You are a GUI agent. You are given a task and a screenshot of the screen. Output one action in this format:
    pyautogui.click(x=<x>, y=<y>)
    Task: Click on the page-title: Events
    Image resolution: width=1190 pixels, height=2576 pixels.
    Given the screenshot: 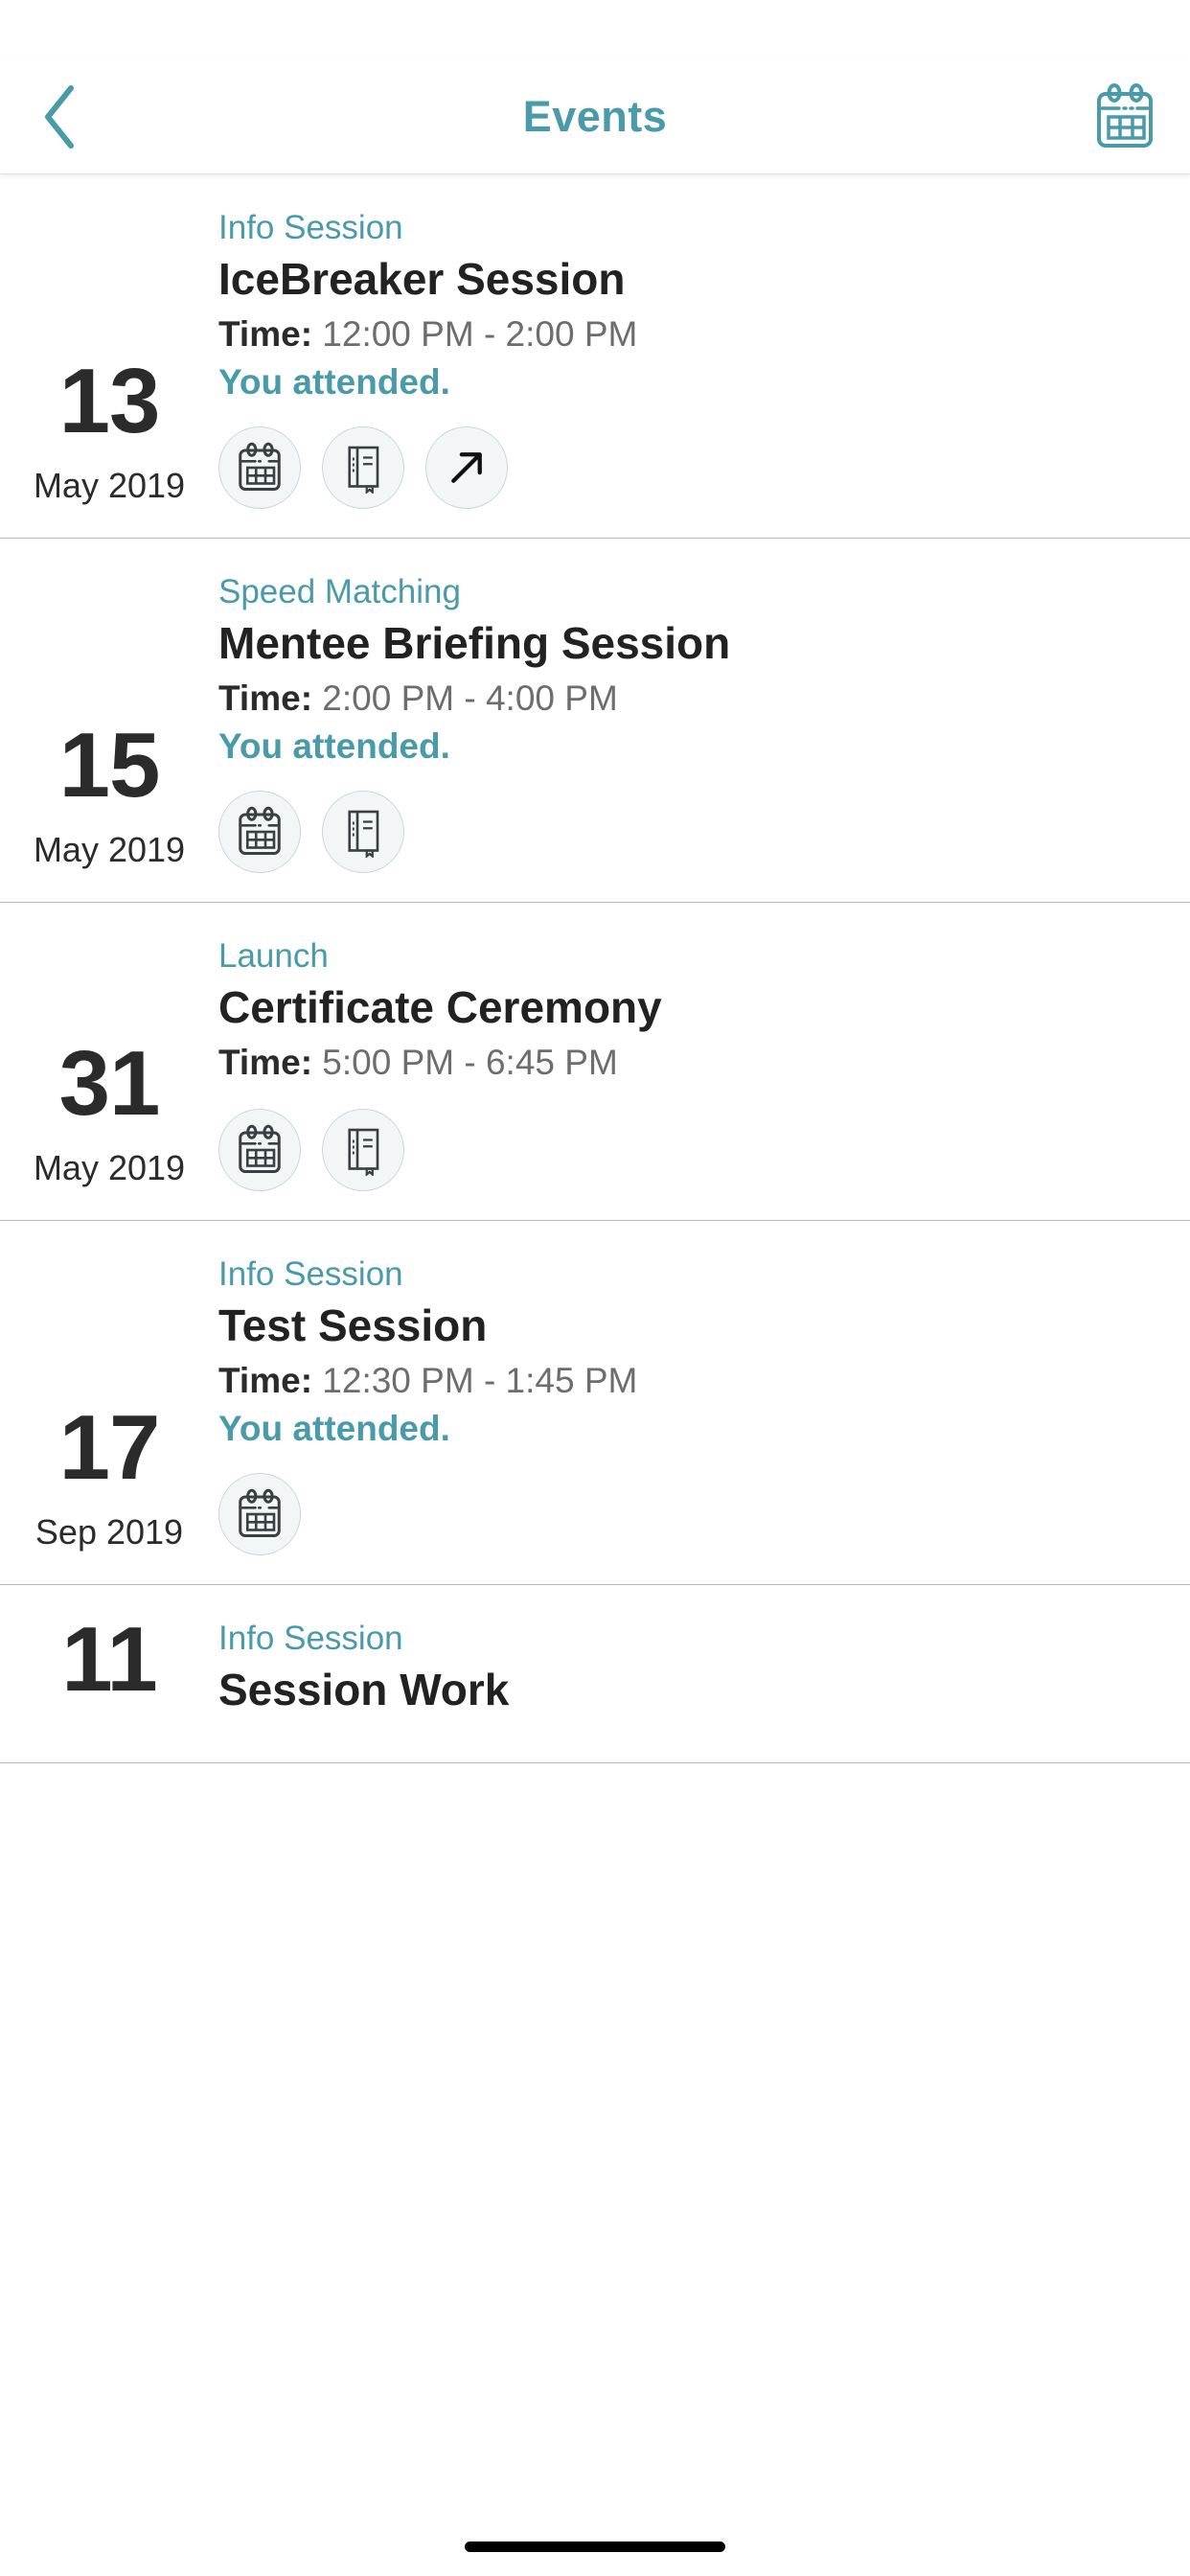 What is the action you would take?
    pyautogui.click(x=595, y=116)
    